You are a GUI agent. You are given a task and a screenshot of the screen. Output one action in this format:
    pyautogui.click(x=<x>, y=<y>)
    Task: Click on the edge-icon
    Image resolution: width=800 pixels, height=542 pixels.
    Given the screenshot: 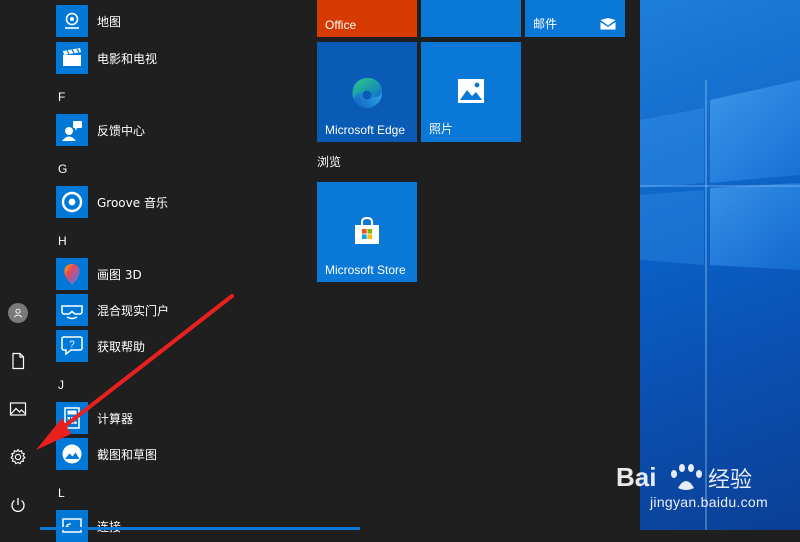 What is the action you would take?
    pyautogui.click(x=367, y=93)
    